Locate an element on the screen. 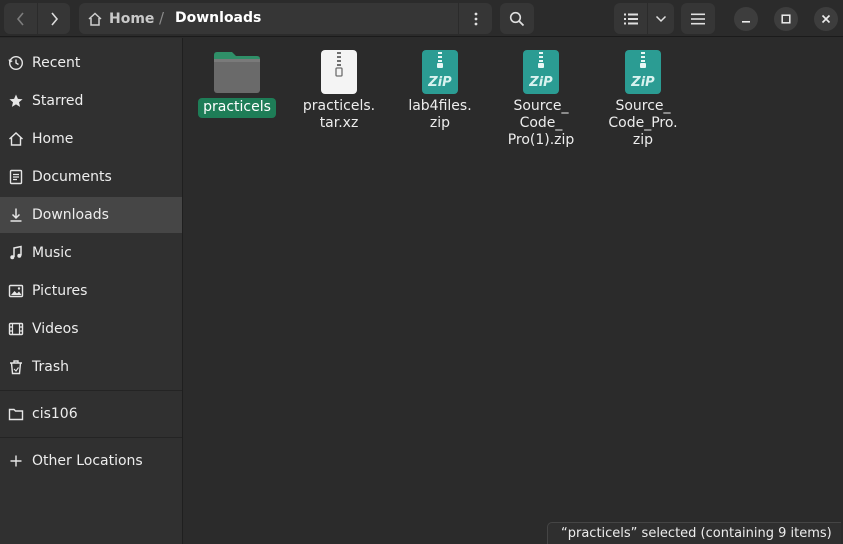  sidebar-item-label: Recent is located at coordinates (56, 63).